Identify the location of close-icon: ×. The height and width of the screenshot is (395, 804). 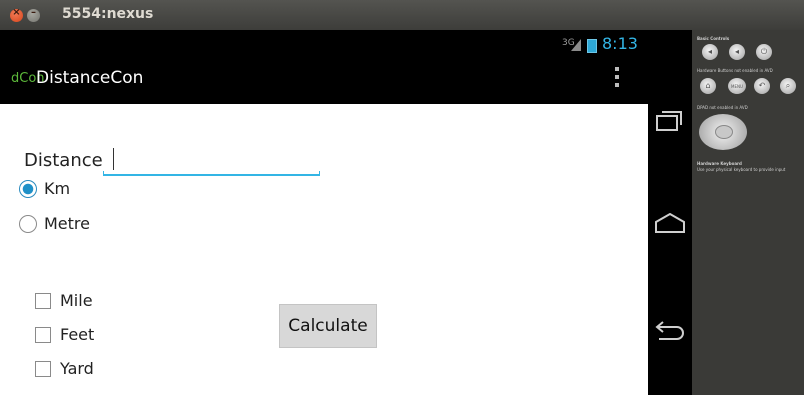
(16, 12).